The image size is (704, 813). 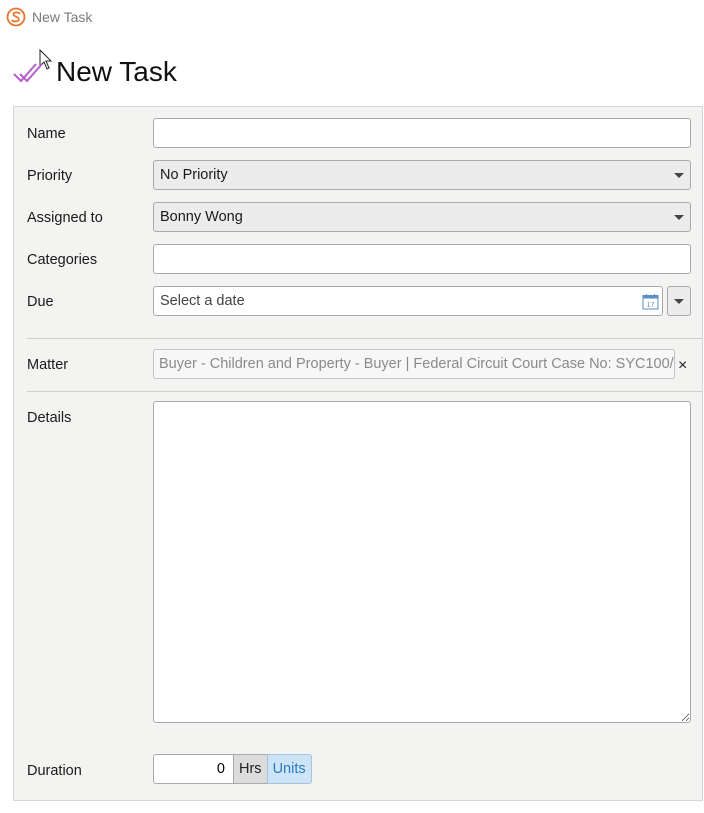 What do you see at coordinates (116, 71) in the screenshot?
I see `page-title: New Task` at bounding box center [116, 71].